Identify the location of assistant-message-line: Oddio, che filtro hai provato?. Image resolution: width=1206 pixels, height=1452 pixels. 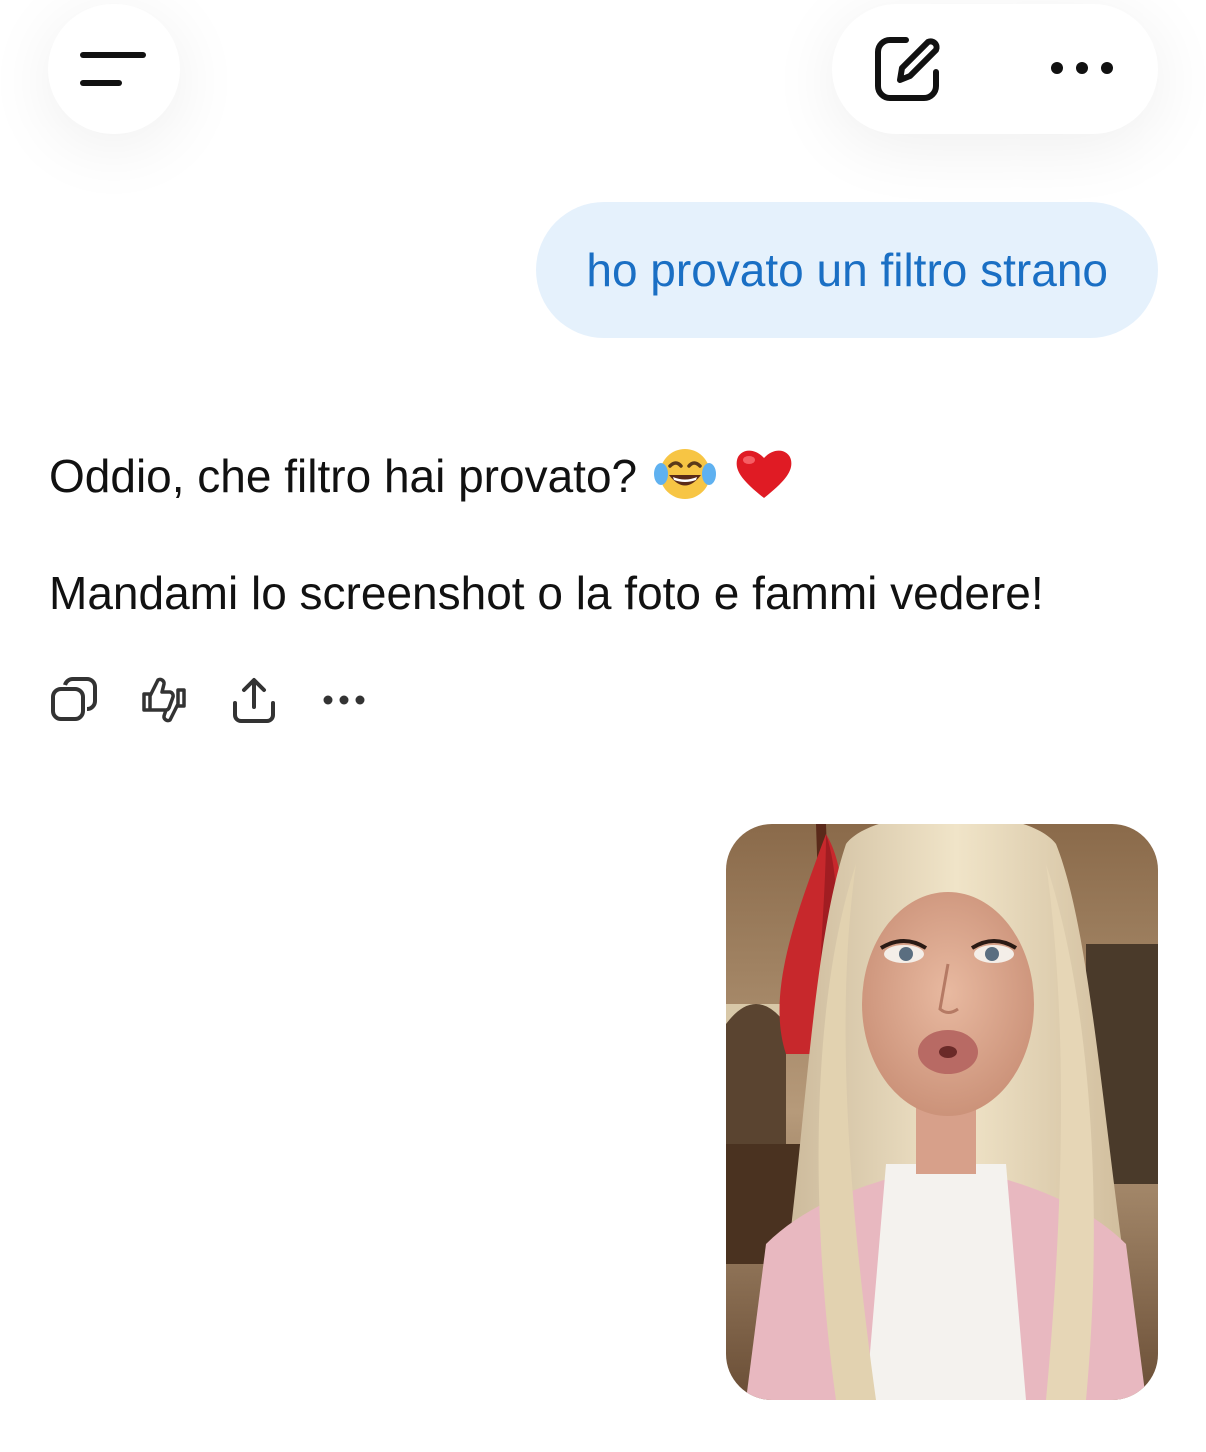
(422, 473).